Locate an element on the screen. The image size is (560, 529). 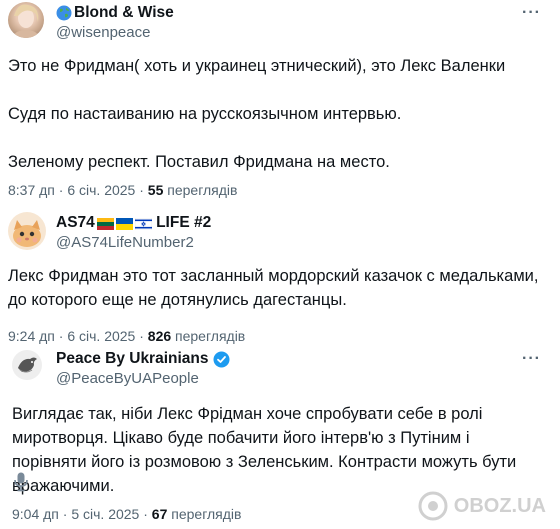
author-name: Blond & Wise is located at coordinates (115, 13).